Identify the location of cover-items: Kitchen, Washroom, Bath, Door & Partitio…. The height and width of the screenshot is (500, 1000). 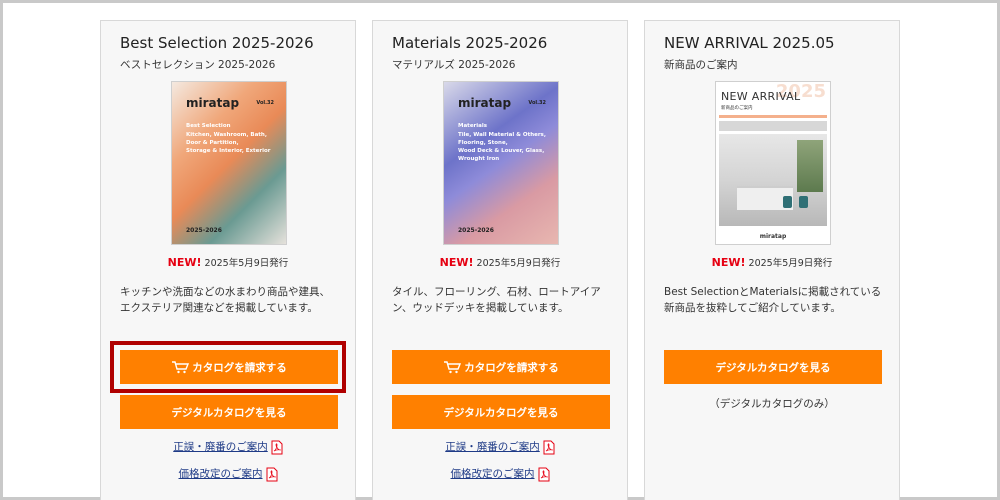
(228, 143).